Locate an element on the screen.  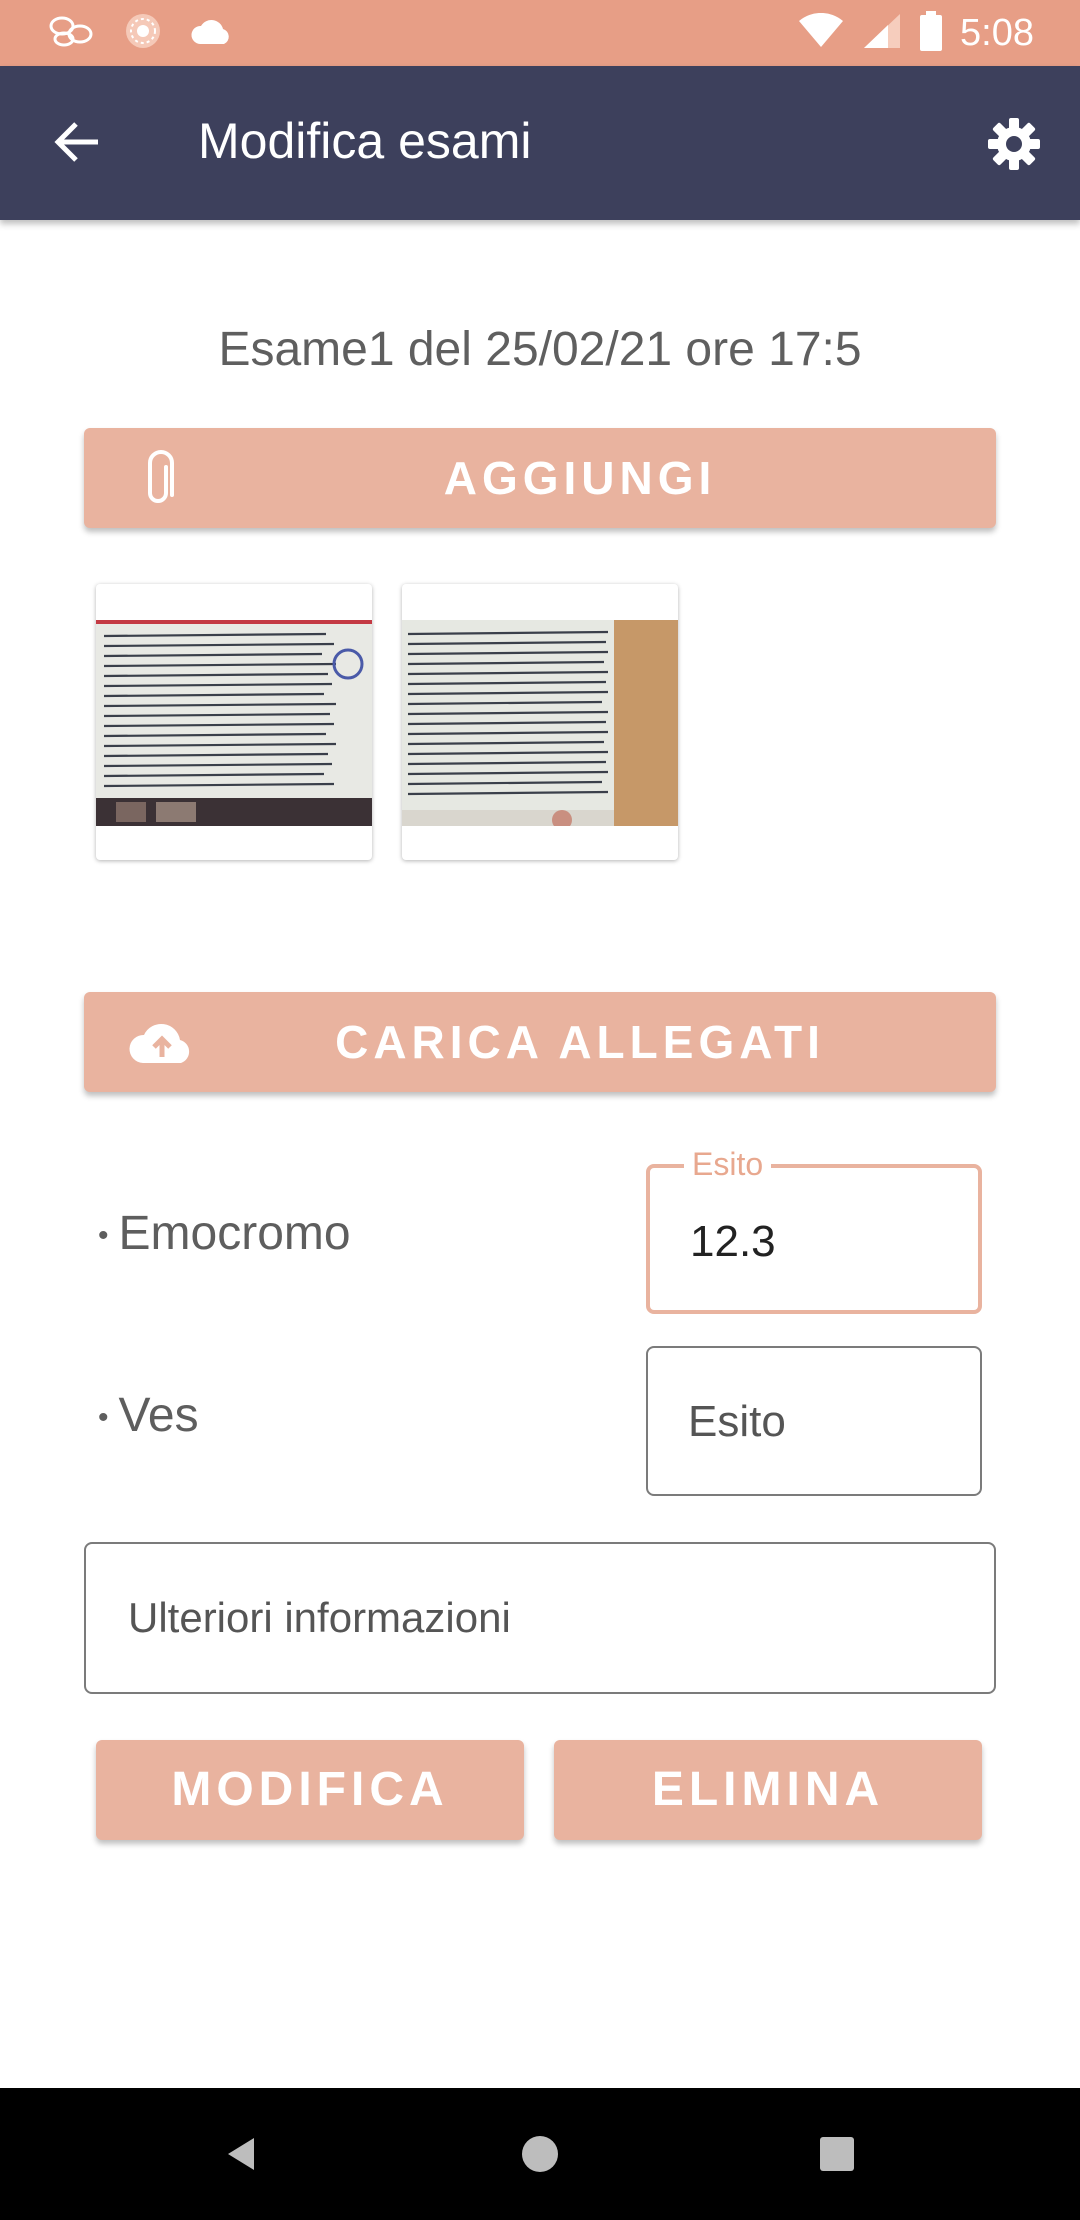
edit-button: MODIFICA is located at coordinates (310, 1790).